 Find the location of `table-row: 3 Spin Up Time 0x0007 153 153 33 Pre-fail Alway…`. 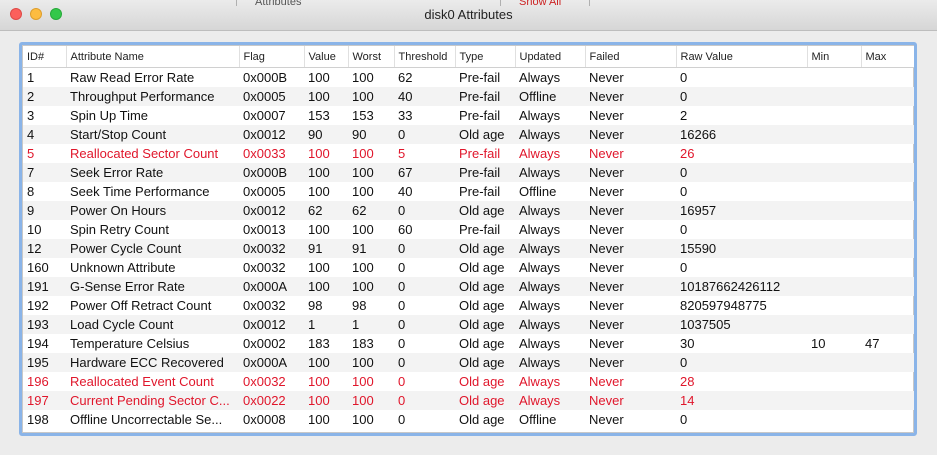

table-row: 3 Spin Up Time 0x0007 153 153 33 Pre-fail Alway… is located at coordinates (468, 115).